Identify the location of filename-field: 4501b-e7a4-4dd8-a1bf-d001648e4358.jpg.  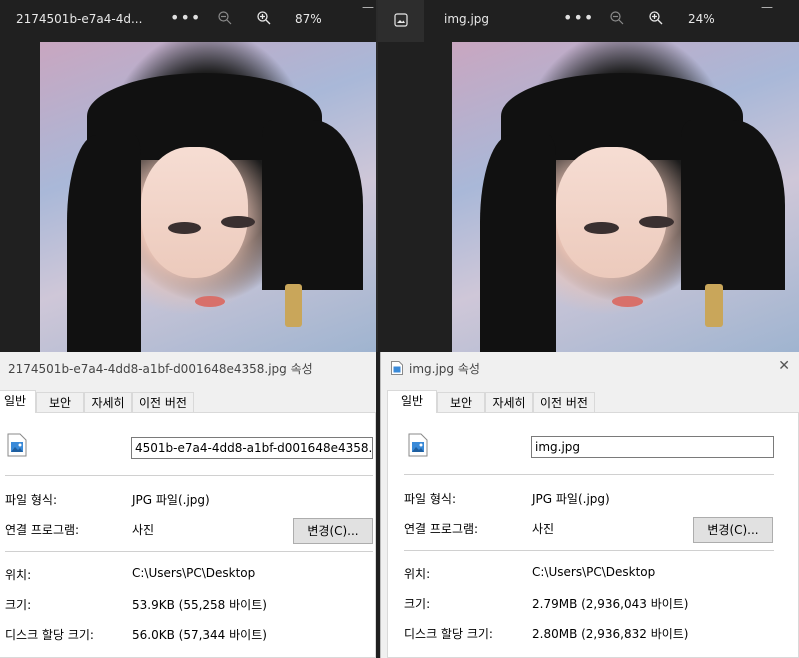
(252, 448).